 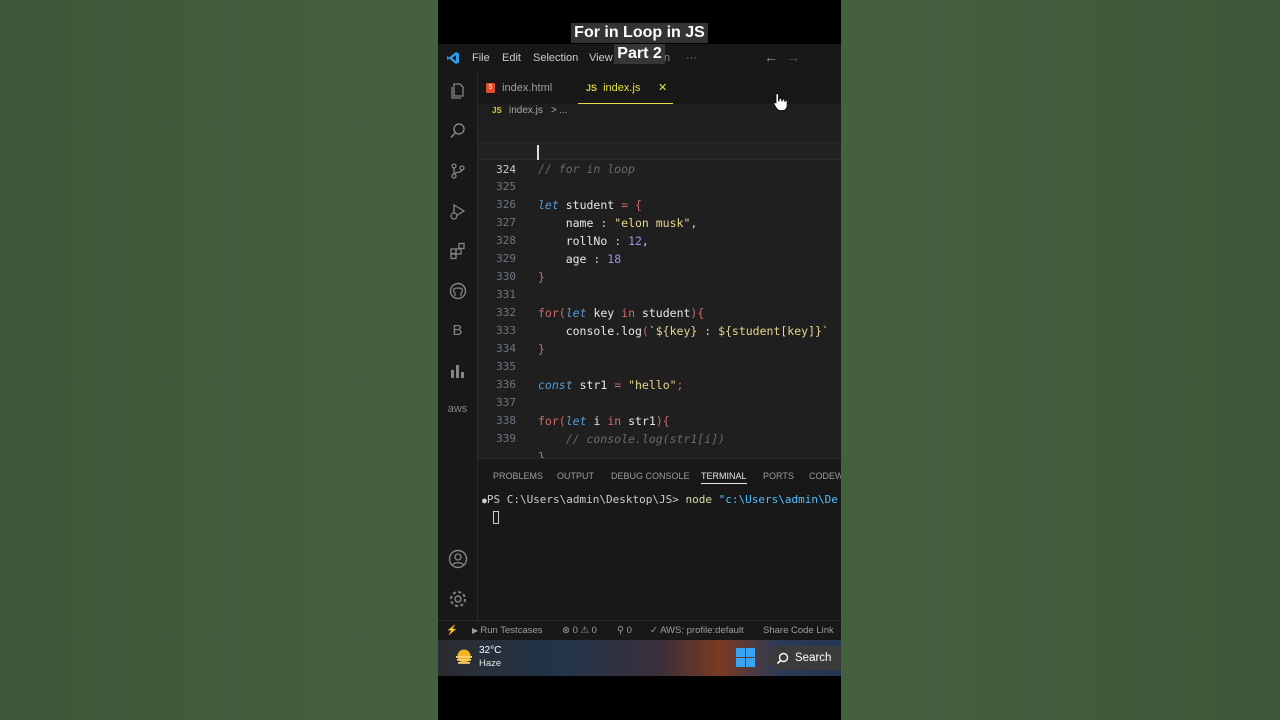 What do you see at coordinates (490, 650) in the screenshot?
I see `weather-temperature: 32°C` at bounding box center [490, 650].